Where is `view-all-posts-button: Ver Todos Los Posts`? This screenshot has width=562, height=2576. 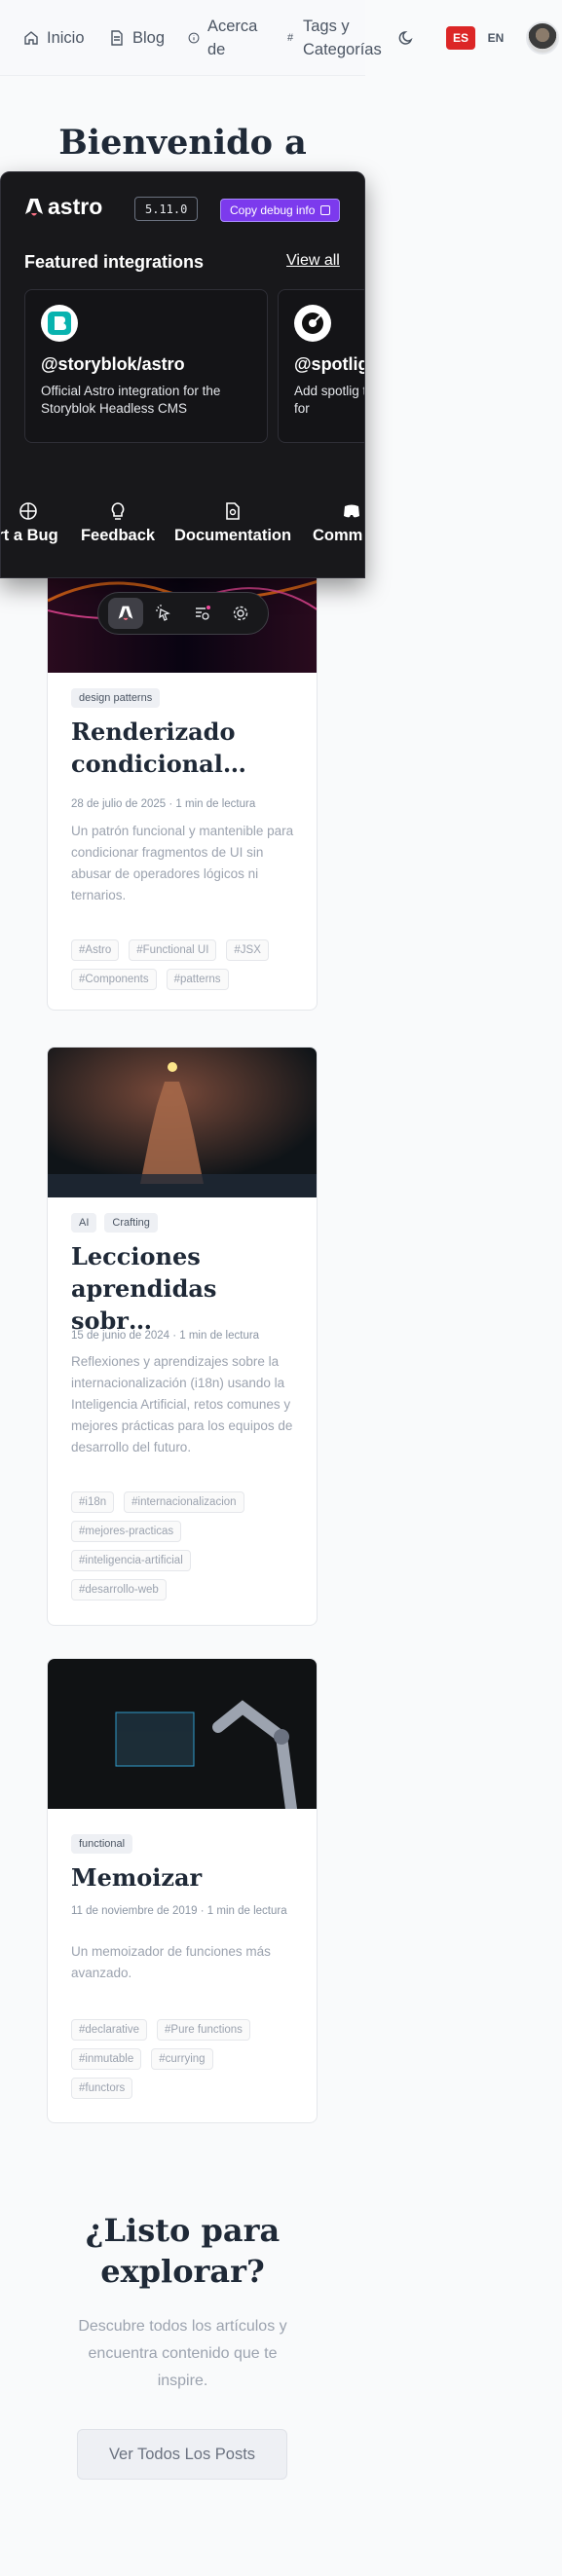
view-all-posts-button: Ver Todos Los Posts is located at coordinates (182, 2454).